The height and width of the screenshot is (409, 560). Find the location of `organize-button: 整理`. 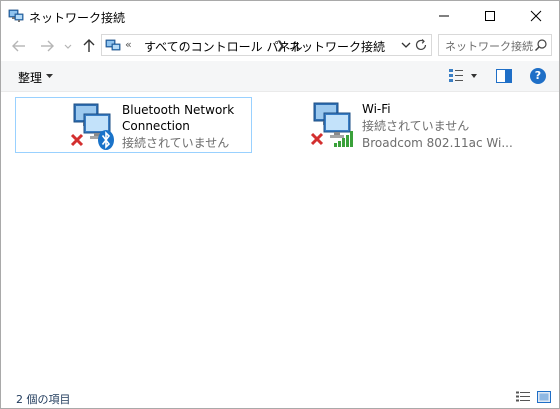

organize-button: 整理 is located at coordinates (30, 77).